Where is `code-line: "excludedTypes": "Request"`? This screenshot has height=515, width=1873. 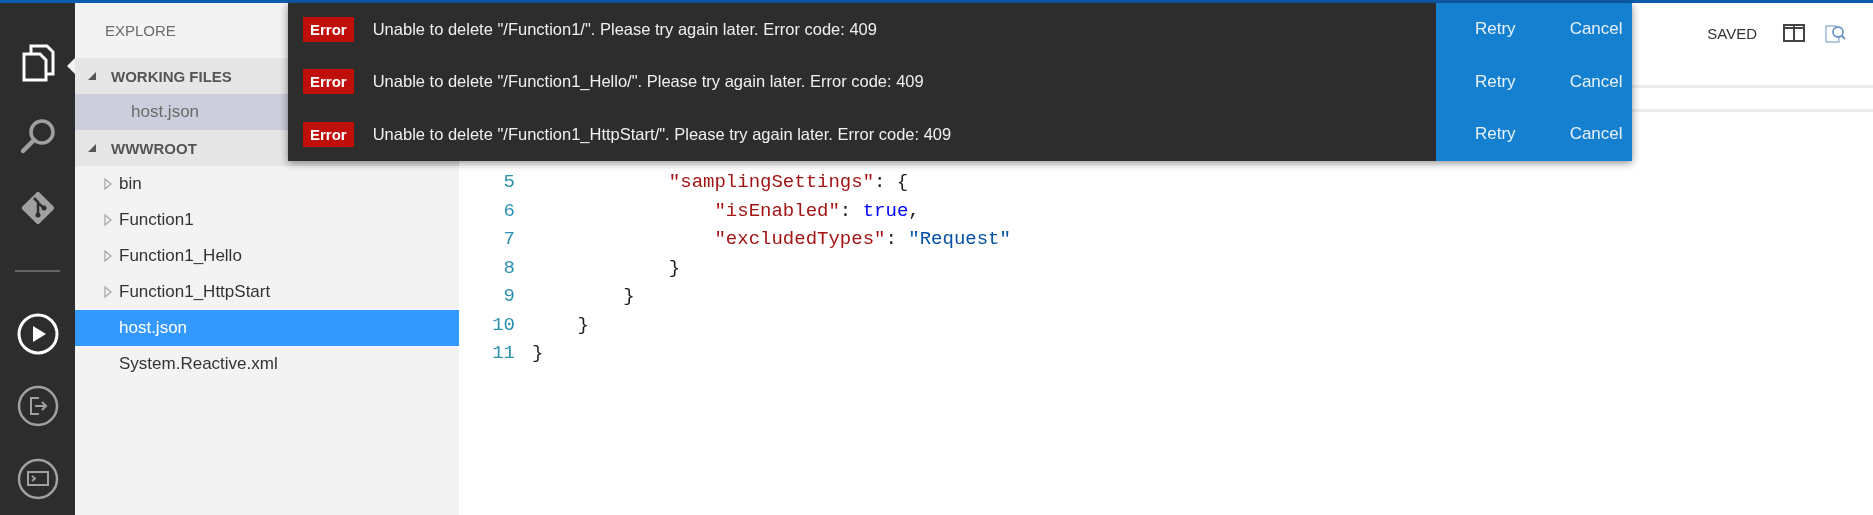
code-line: "excludedTypes": "Request" is located at coordinates (862, 239).